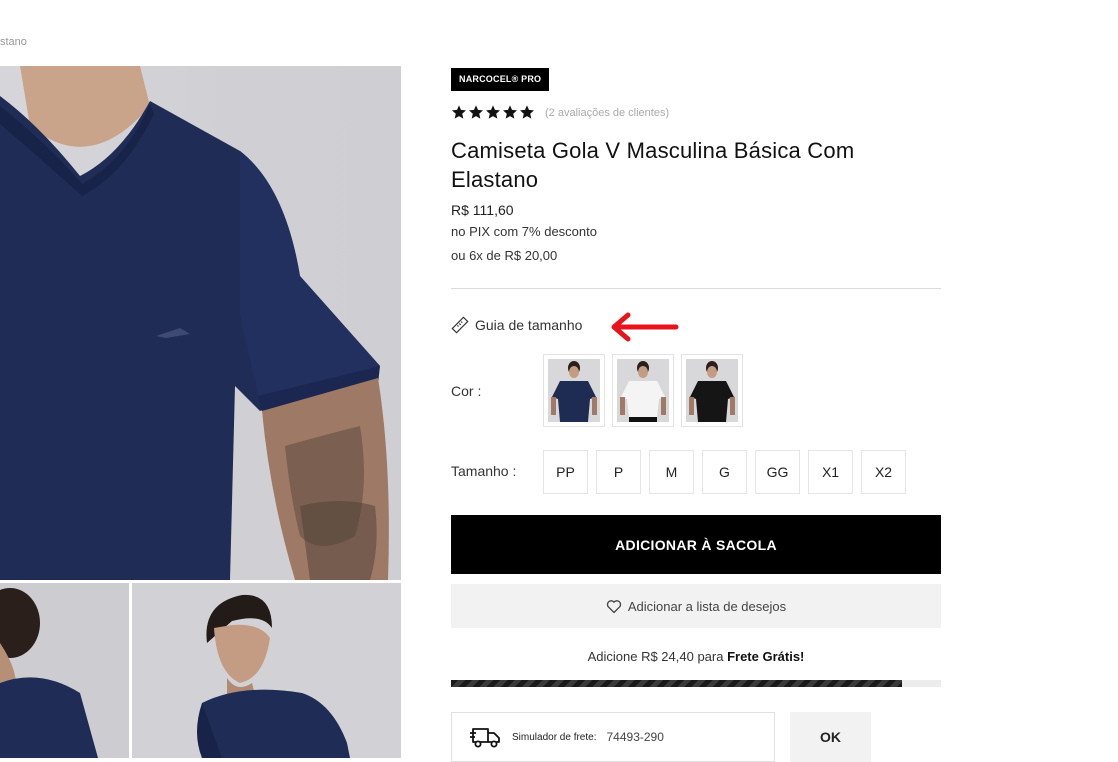 The width and height of the screenshot is (1118, 762). What do you see at coordinates (500, 79) in the screenshot?
I see `brand-badge: NARCOCEL® PRO` at bounding box center [500, 79].